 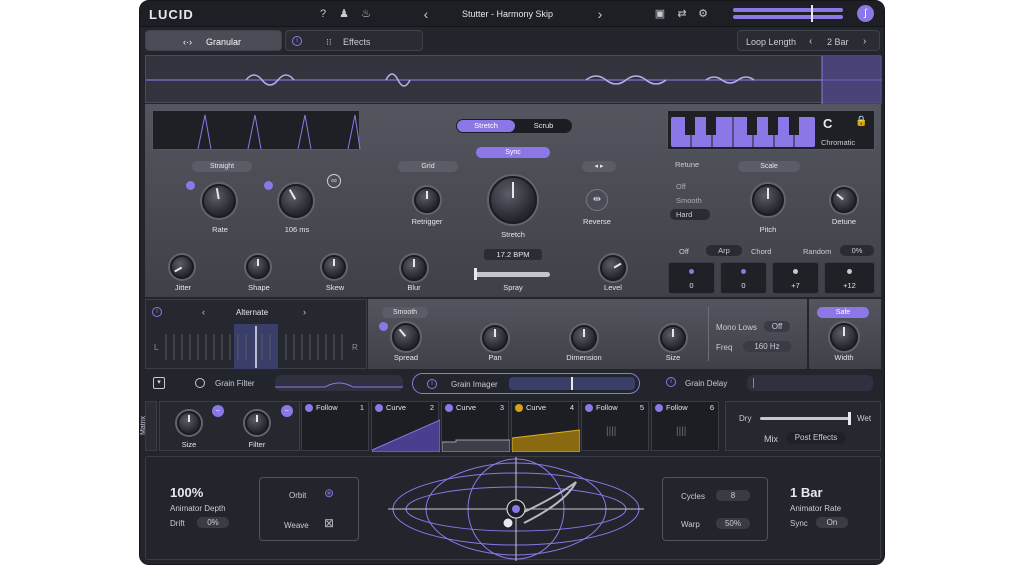 I want to click on rate-knob, so click(x=219, y=201).